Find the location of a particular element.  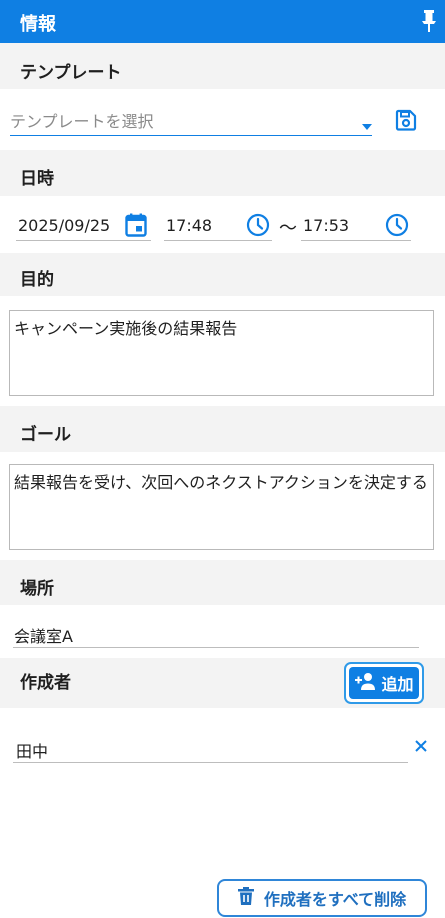

delete-all-authors-button: 作成者をすべて削除 is located at coordinates (322, 898).